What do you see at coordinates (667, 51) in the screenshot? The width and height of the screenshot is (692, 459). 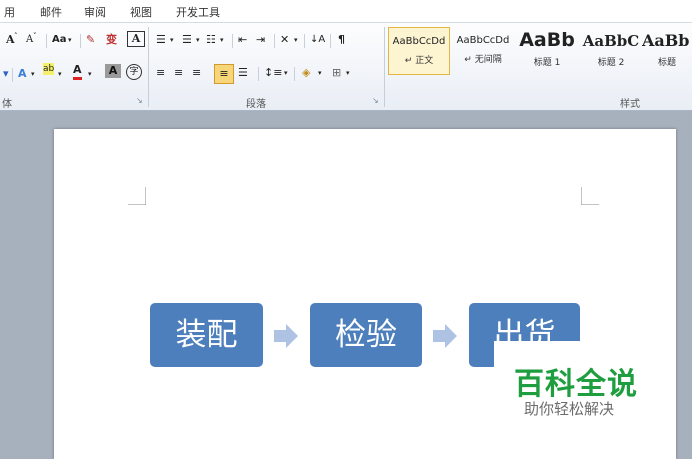 I see `style-title: AaBb 标题` at bounding box center [667, 51].